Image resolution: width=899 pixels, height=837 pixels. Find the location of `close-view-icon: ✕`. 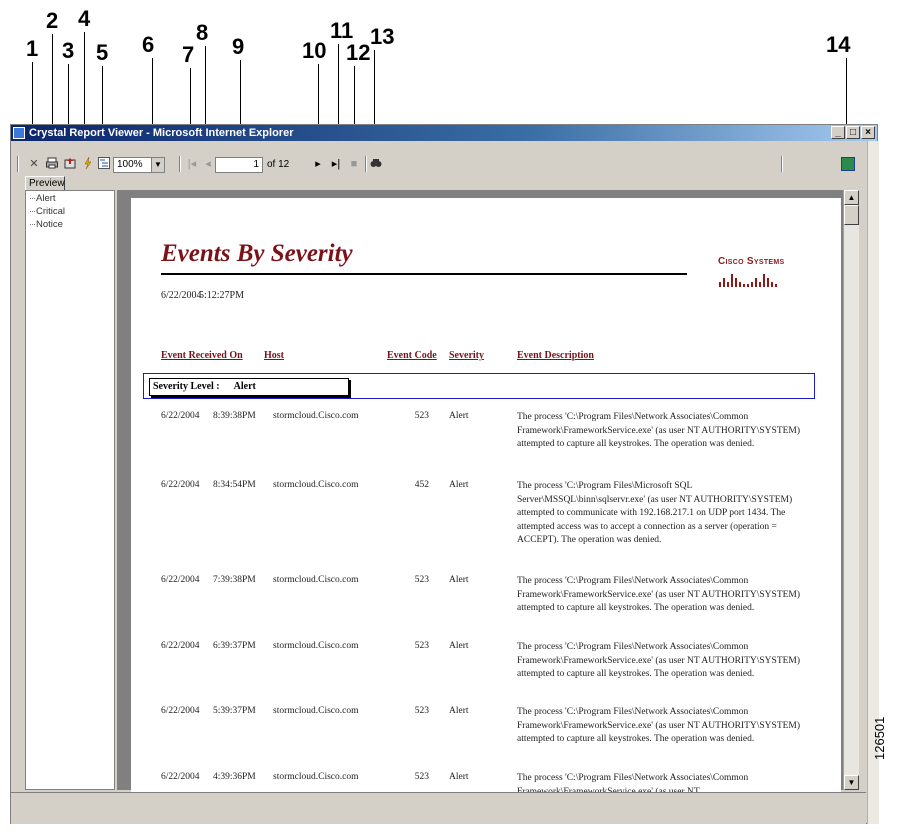

close-view-icon: ✕ is located at coordinates (34, 164).